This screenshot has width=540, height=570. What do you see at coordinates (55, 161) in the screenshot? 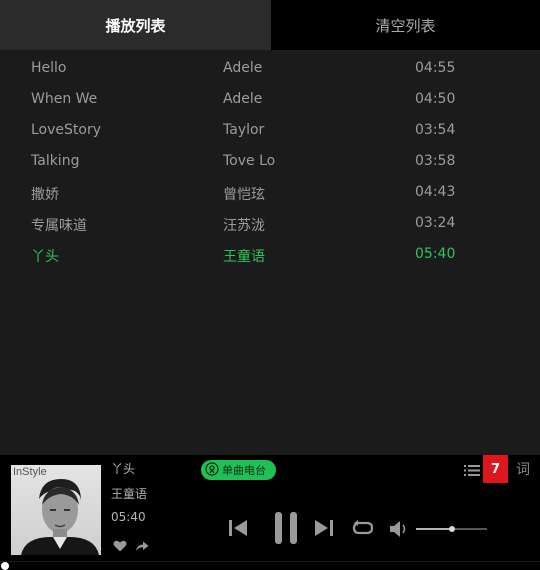
I see `song-title: Talking` at bounding box center [55, 161].